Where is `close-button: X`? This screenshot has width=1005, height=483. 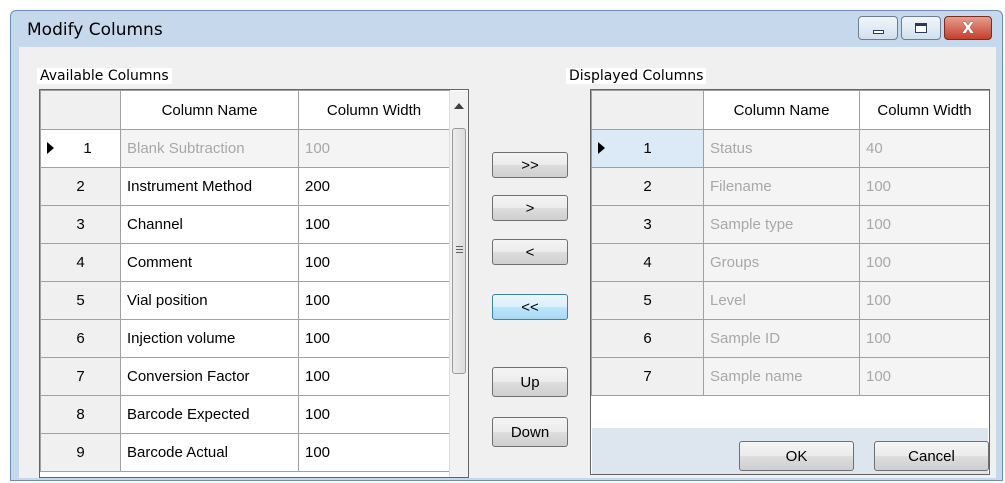
close-button: X is located at coordinates (968, 28).